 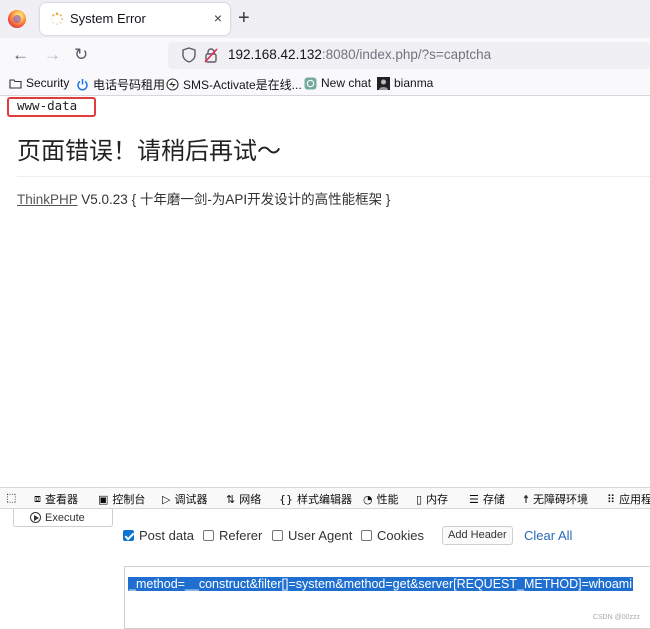 I want to click on chatgpt-icon, so click(x=310, y=83).